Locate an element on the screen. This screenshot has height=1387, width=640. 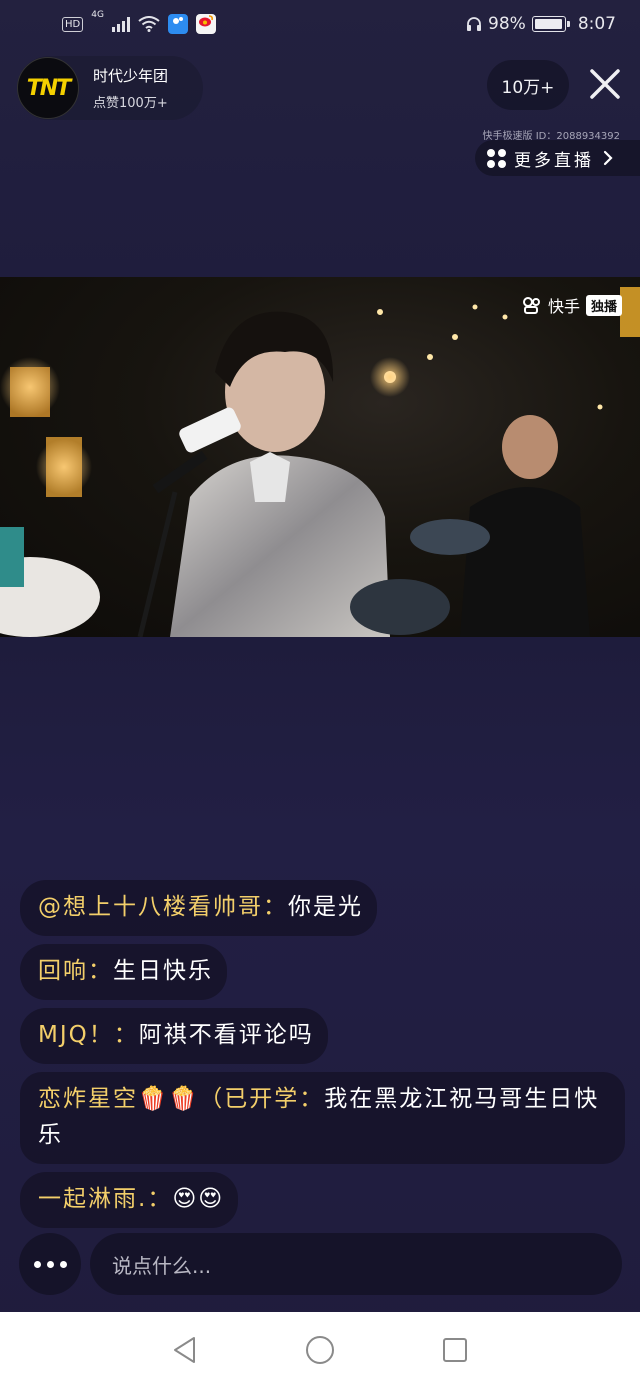
recents-button is located at coordinates (455, 1350).